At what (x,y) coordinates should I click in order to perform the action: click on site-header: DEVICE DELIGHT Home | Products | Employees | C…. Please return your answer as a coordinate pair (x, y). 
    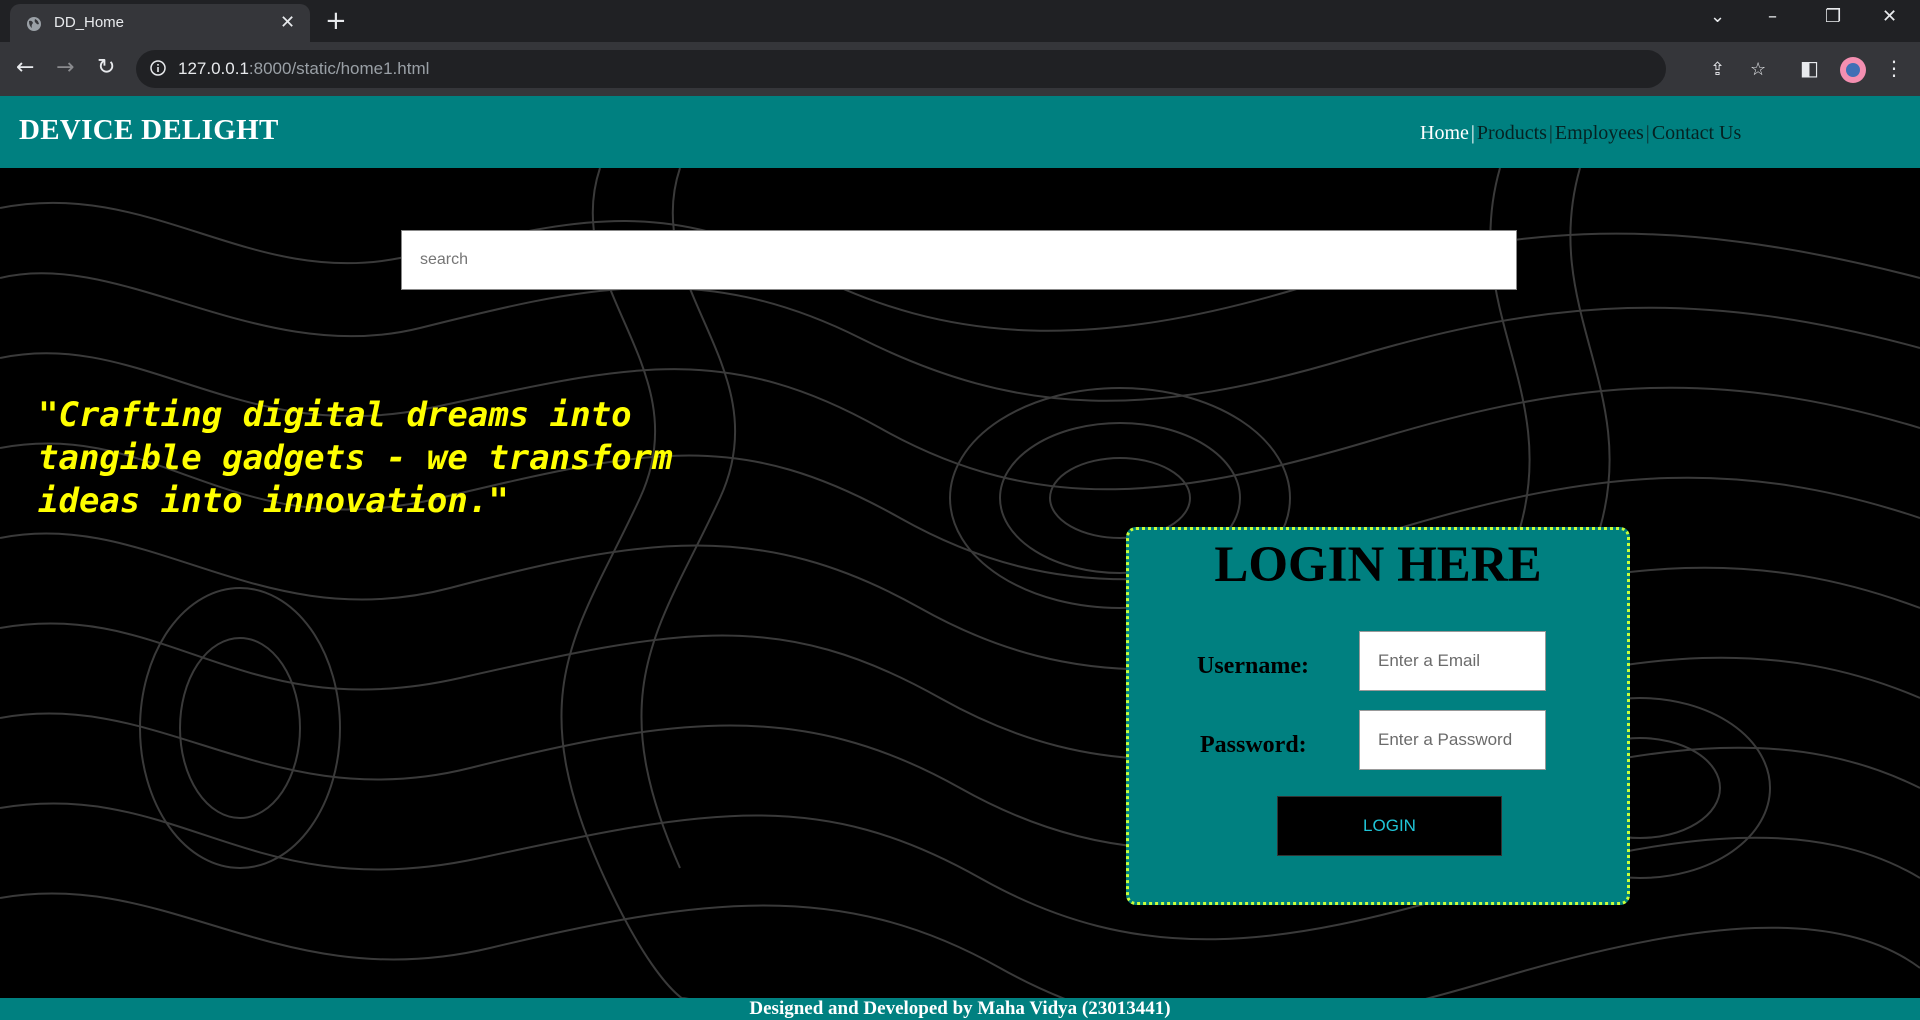
    Looking at the image, I should click on (960, 132).